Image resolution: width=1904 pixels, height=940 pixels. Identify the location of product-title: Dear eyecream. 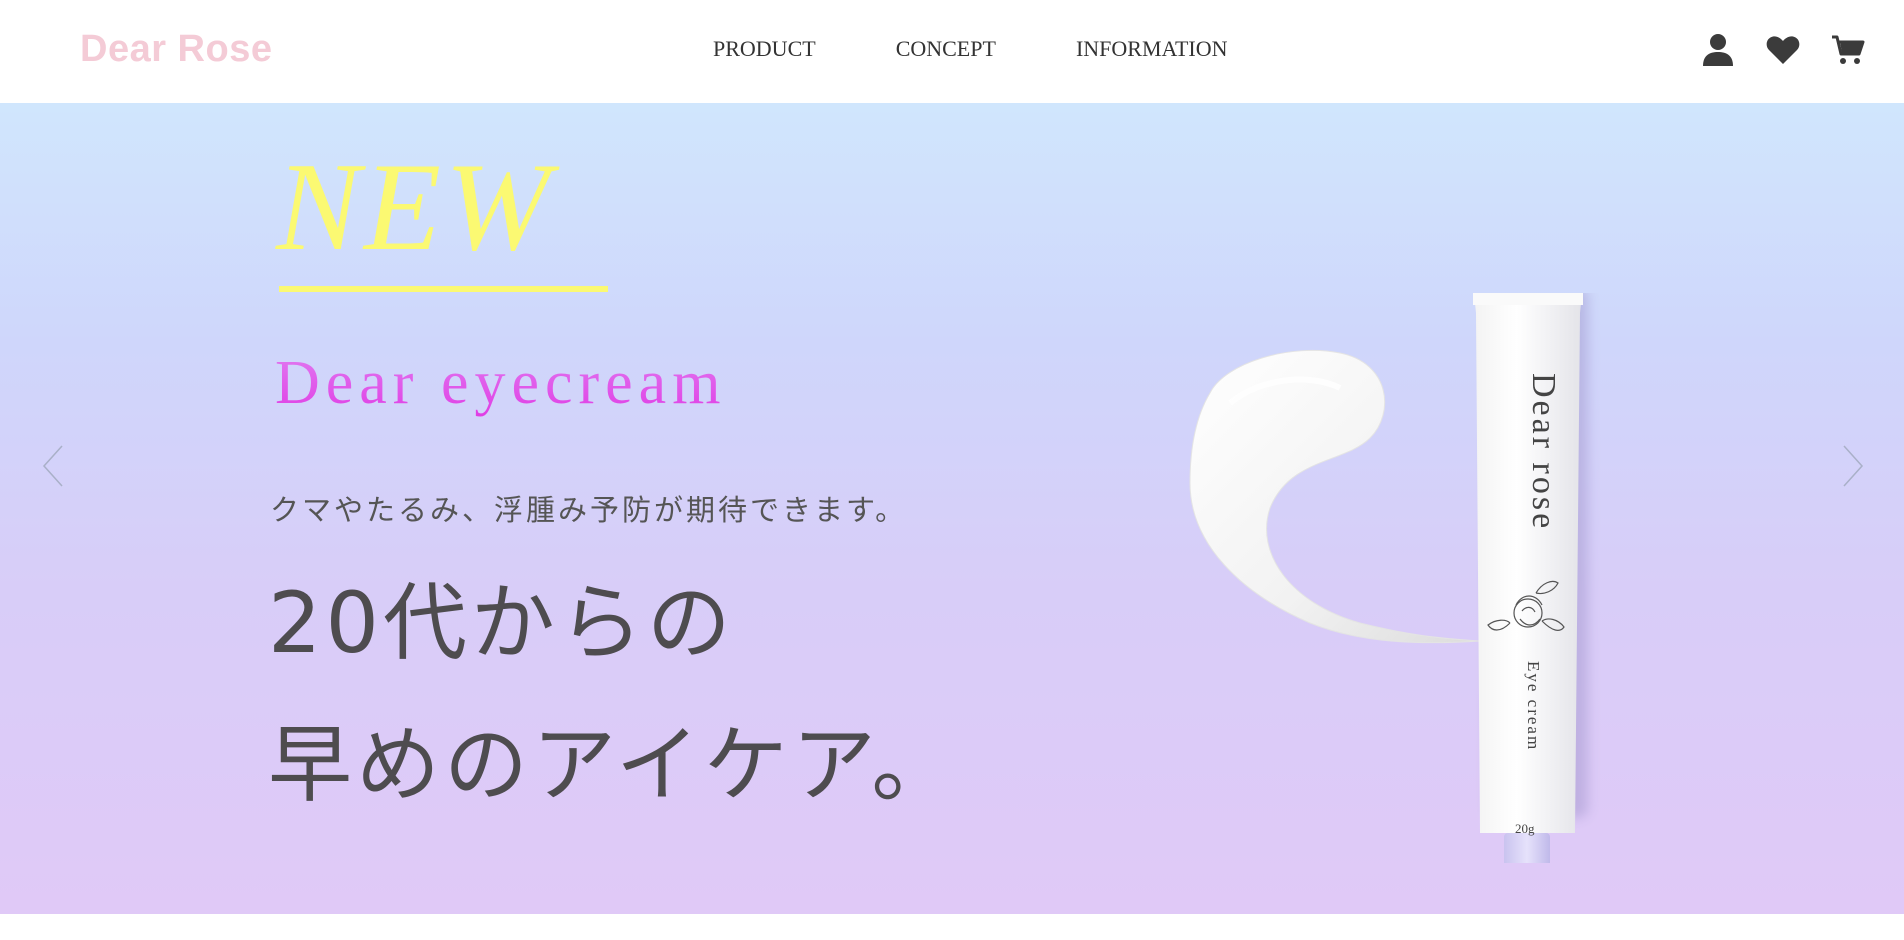
(501, 383).